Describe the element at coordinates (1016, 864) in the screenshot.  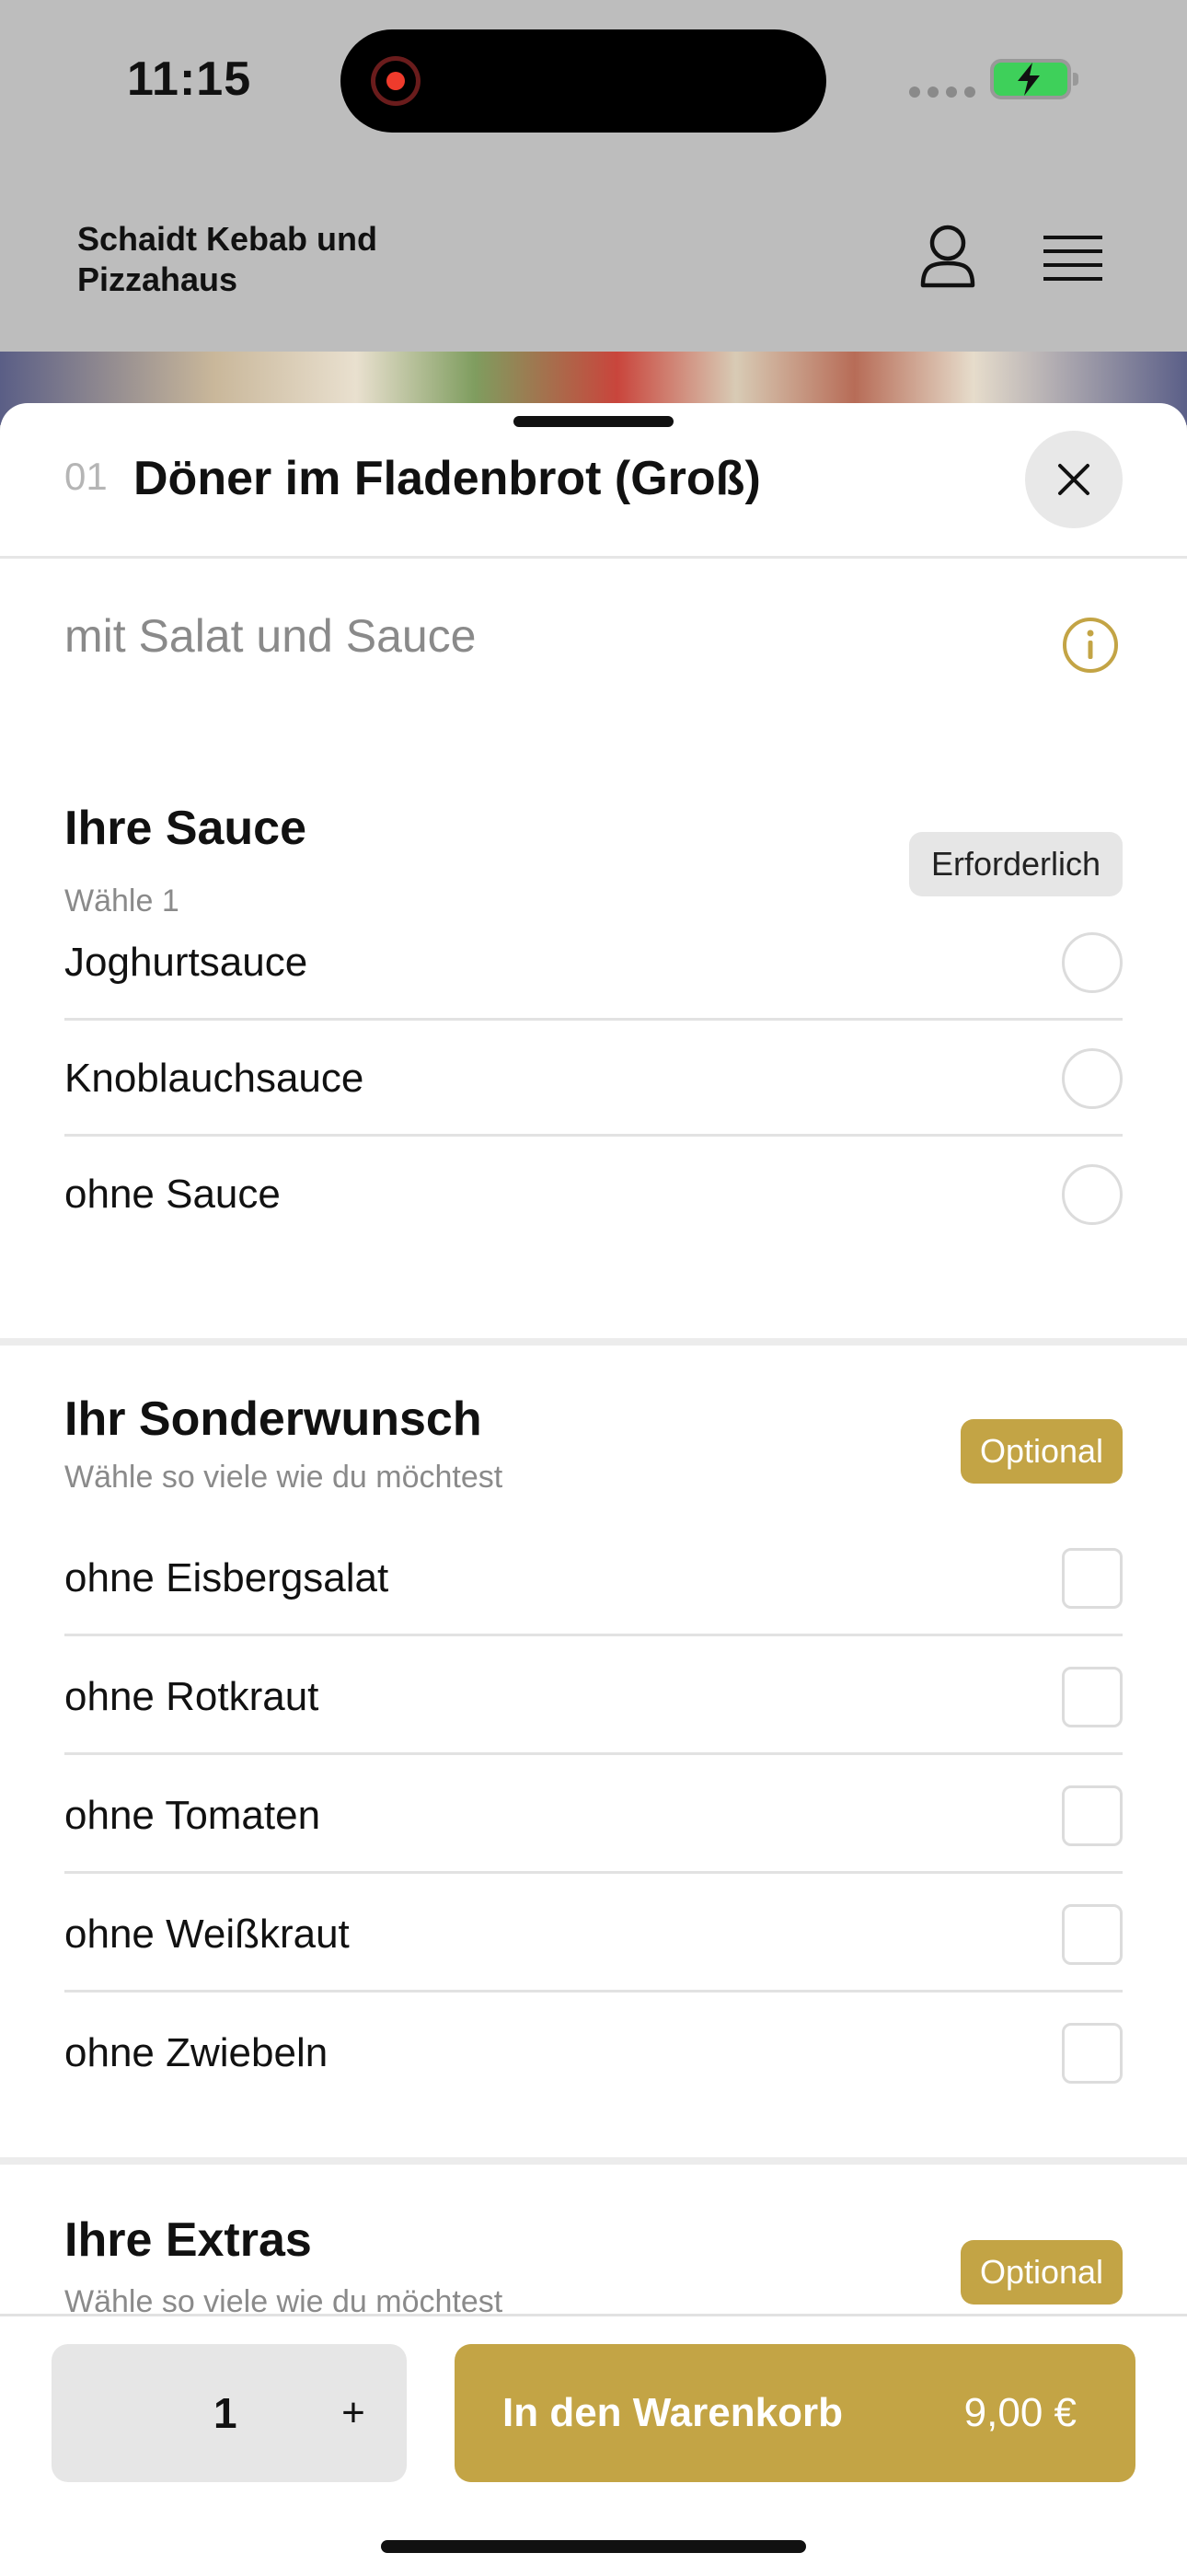
I see `required-badge: Erforderlich` at that location.